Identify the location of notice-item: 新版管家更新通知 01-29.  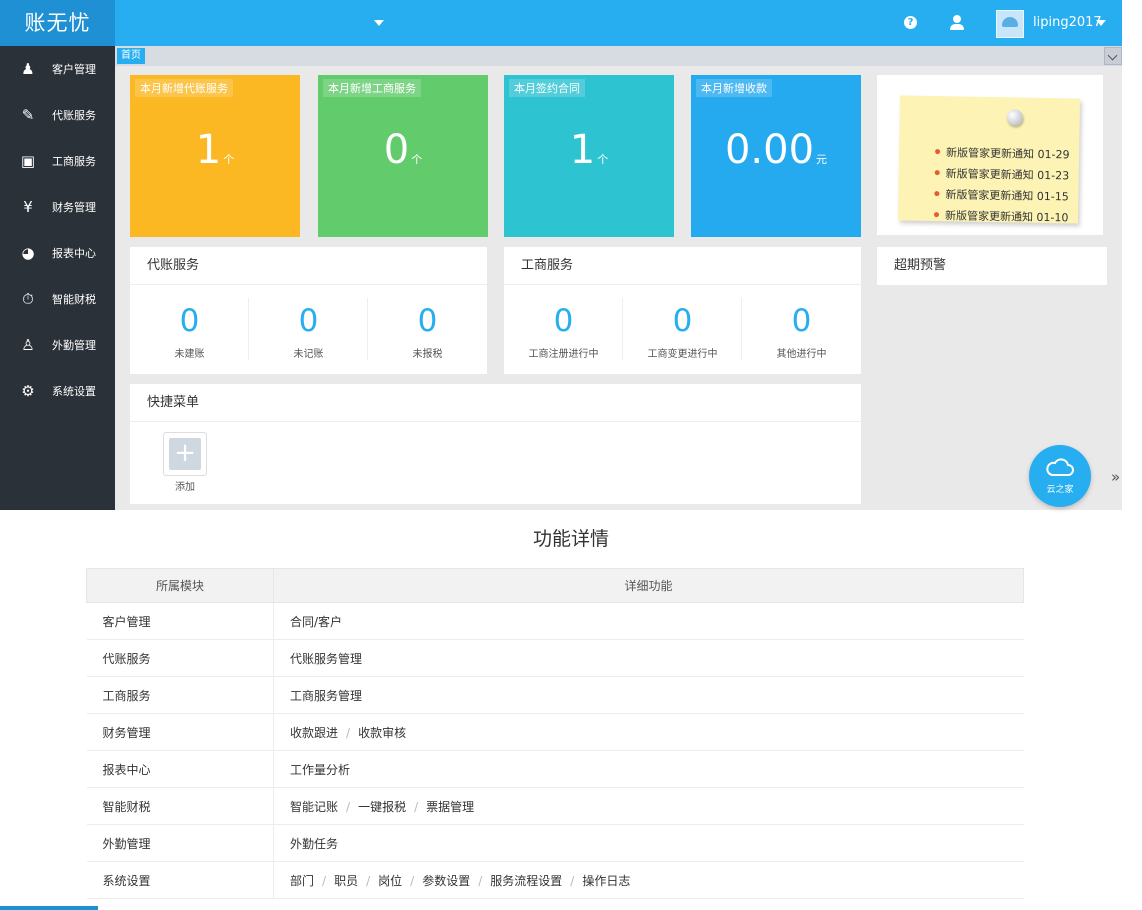
(1002, 153).